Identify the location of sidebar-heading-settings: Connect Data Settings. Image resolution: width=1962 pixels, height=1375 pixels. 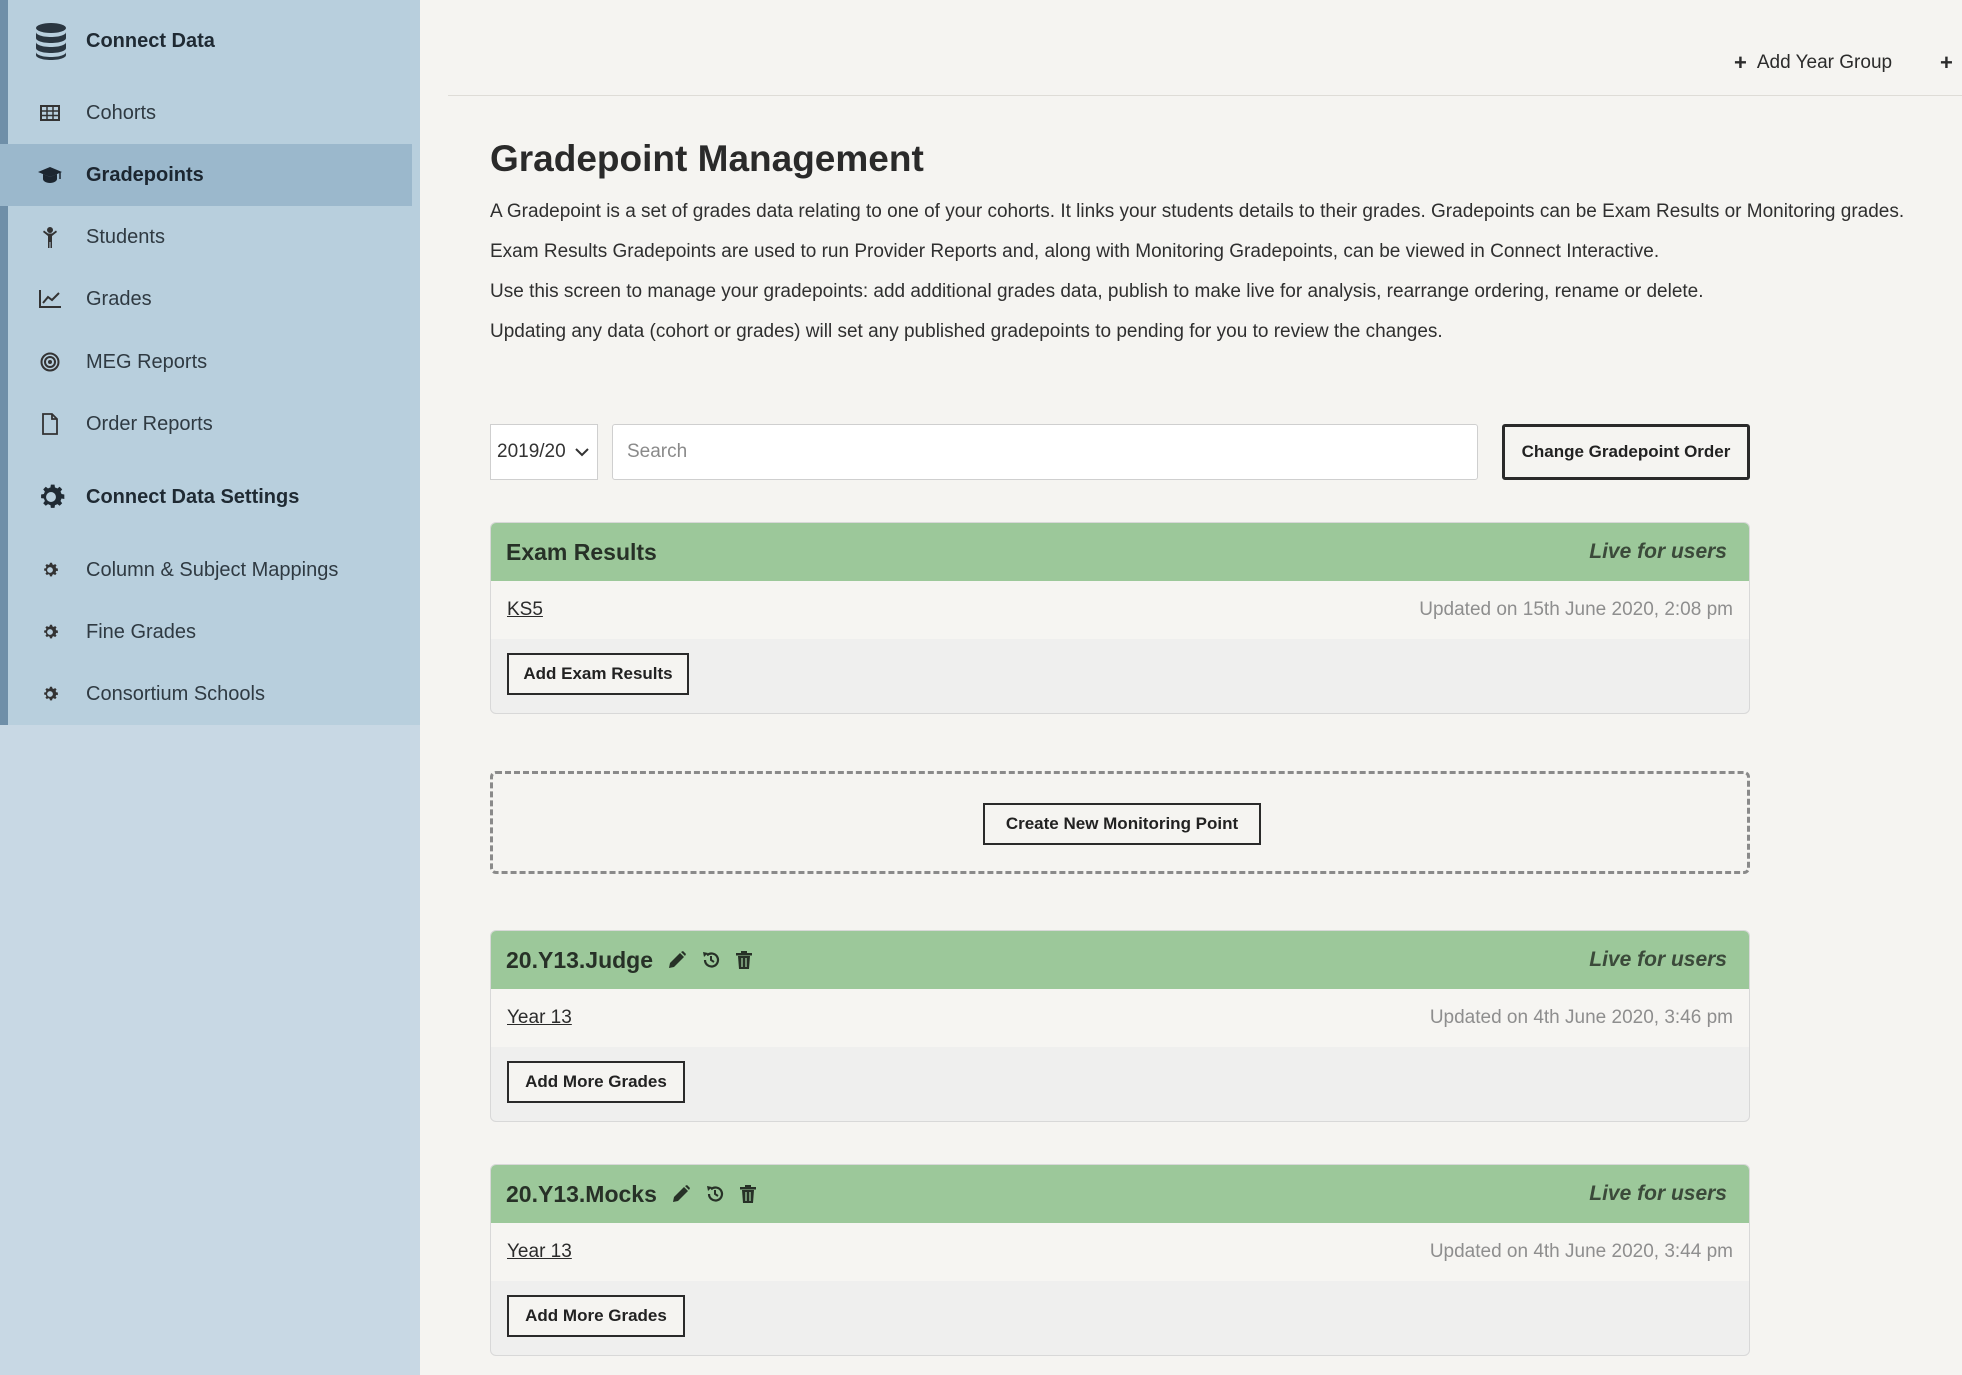
(164, 497).